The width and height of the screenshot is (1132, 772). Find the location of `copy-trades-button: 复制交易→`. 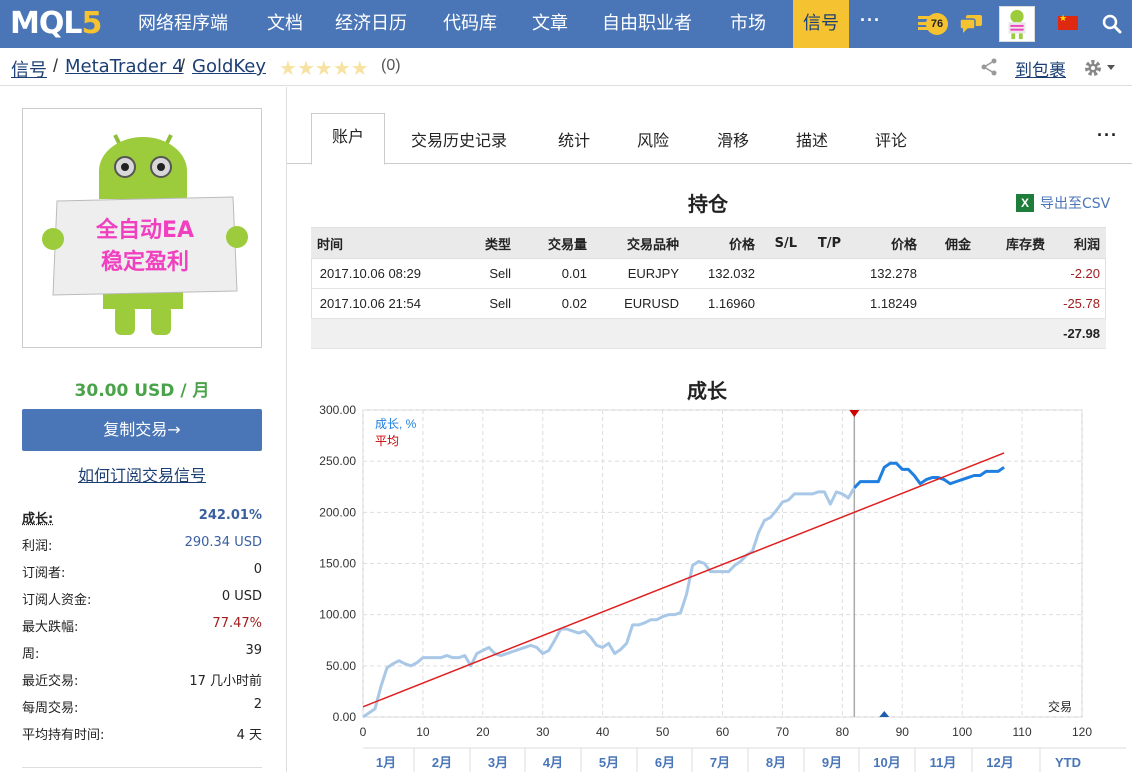

copy-trades-button: 复制交易→ is located at coordinates (142, 430).